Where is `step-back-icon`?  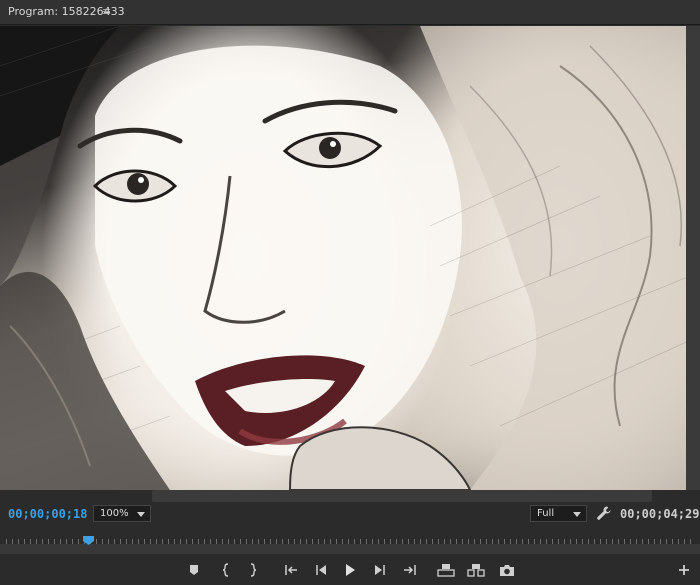
step-back-icon is located at coordinates (321, 570).